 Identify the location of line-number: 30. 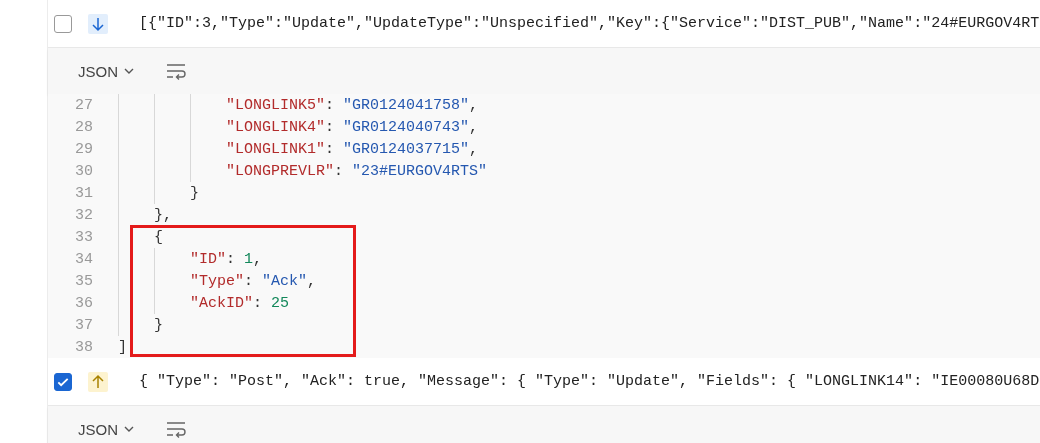
(83, 171).